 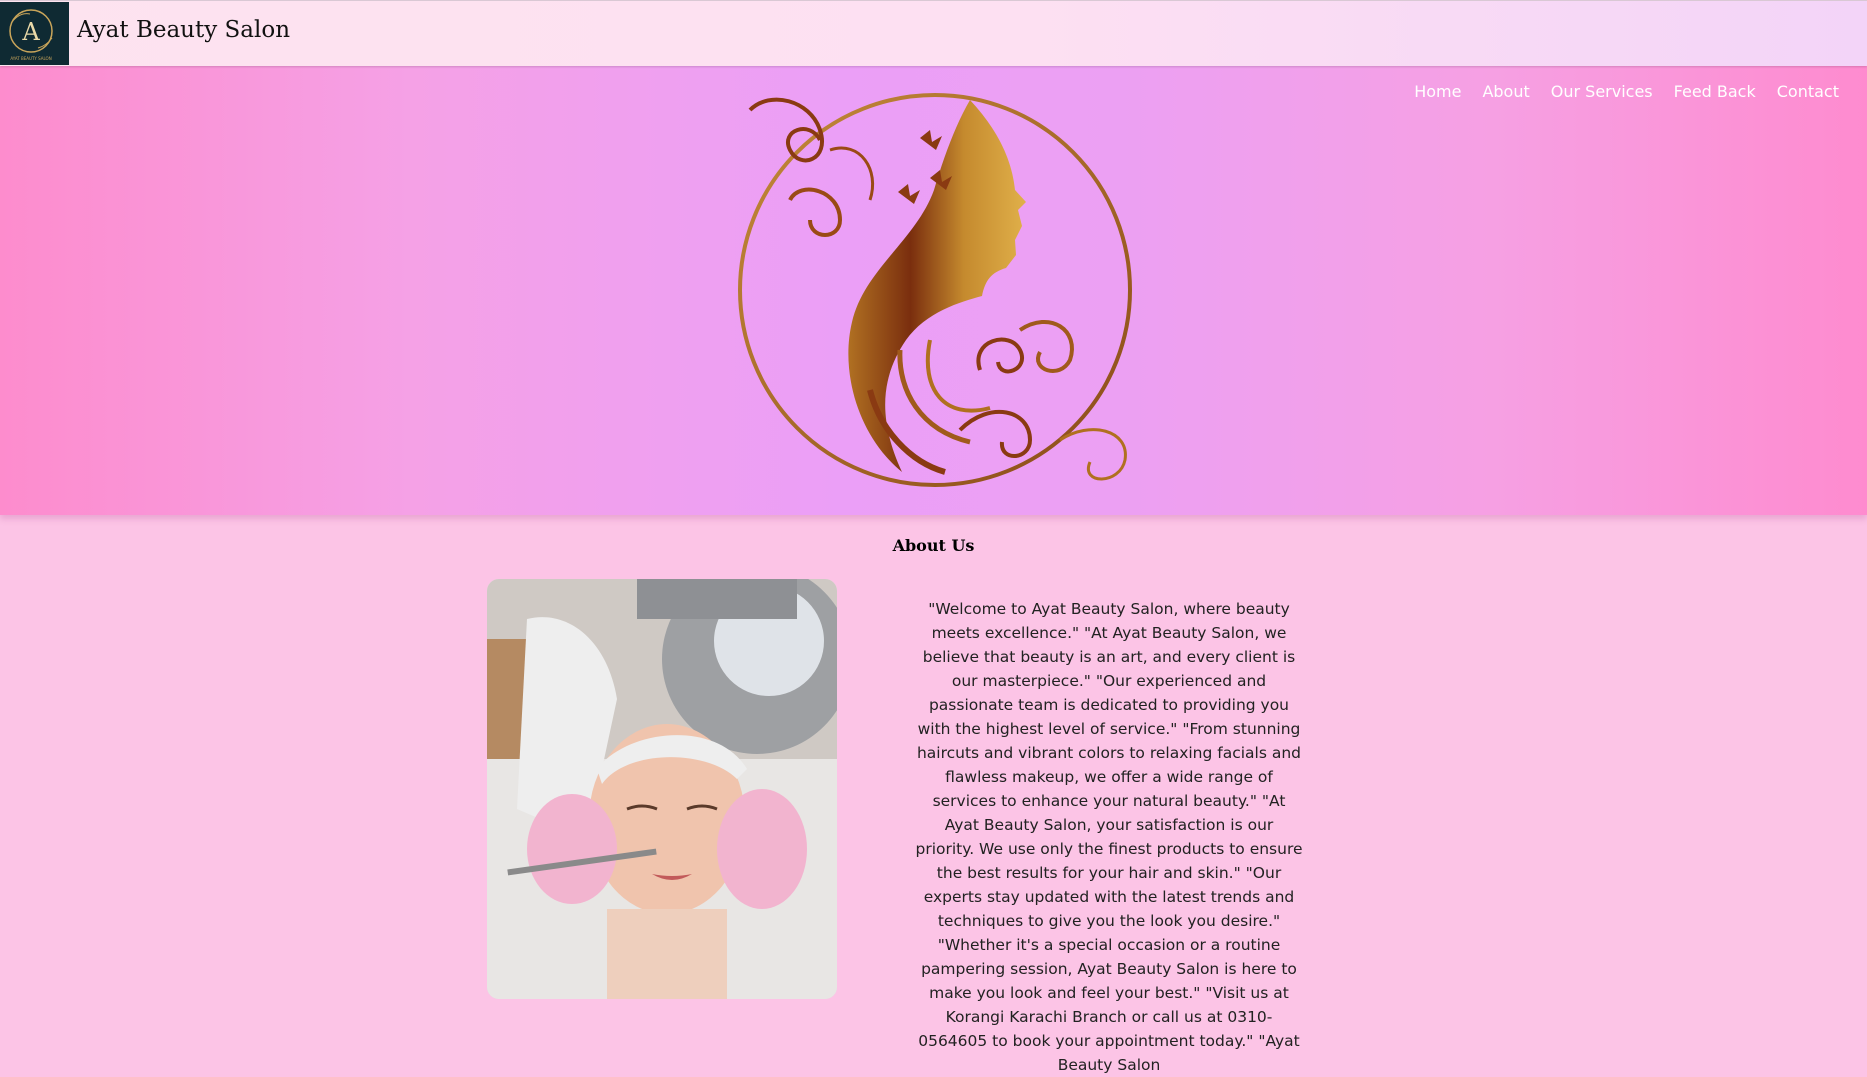 What do you see at coordinates (933, 545) in the screenshot?
I see `about-heading: About Us` at bounding box center [933, 545].